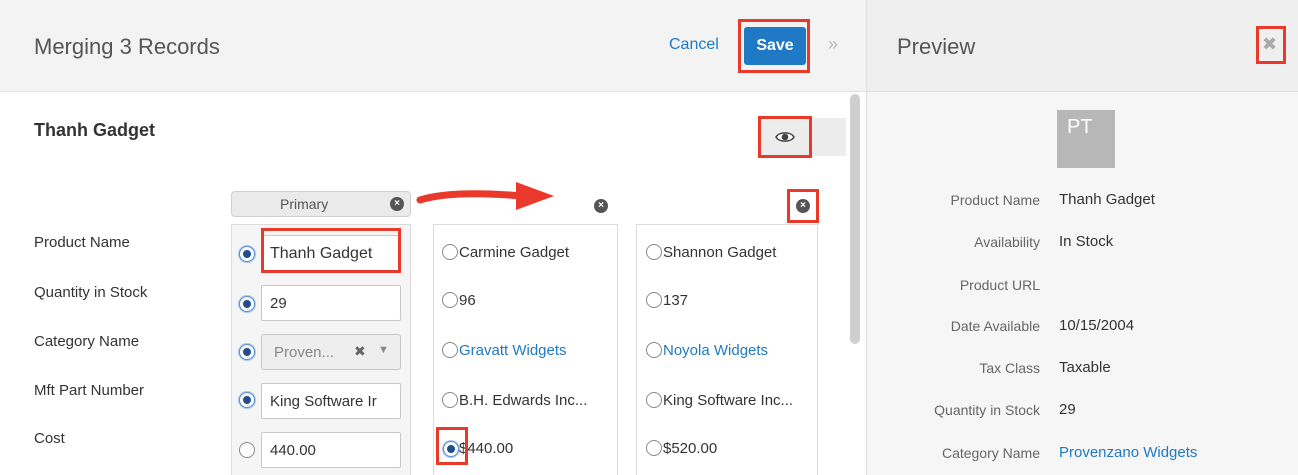 The image size is (1298, 475). I want to click on eye-icon, so click(785, 137).